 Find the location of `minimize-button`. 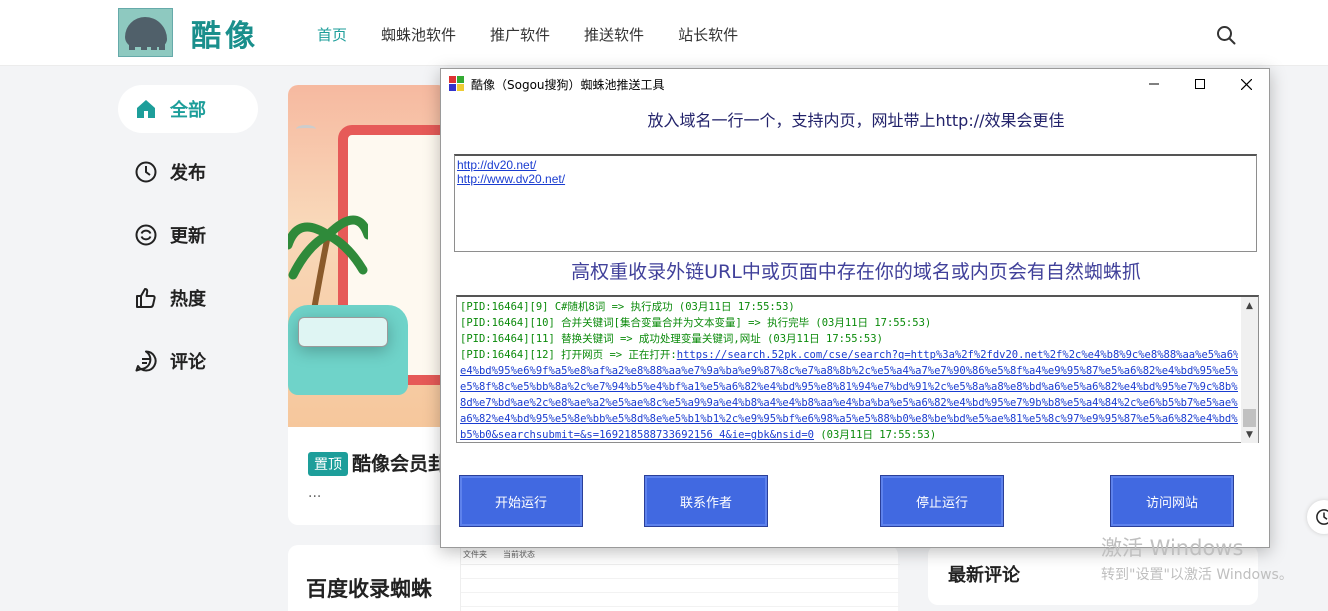

minimize-button is located at coordinates (1154, 84).